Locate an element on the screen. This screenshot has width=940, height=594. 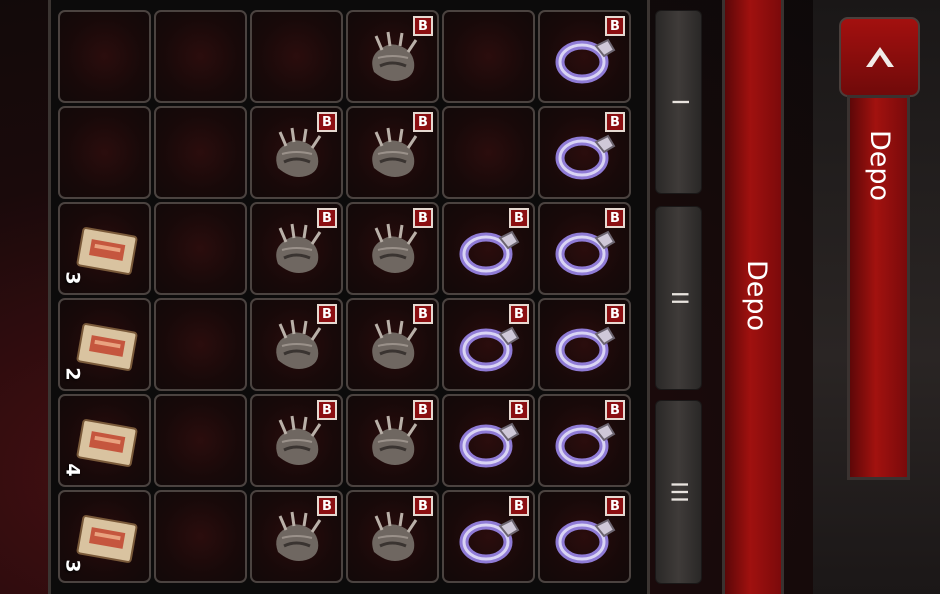
tab-page-2-label: II is located at coordinates (678, 298).